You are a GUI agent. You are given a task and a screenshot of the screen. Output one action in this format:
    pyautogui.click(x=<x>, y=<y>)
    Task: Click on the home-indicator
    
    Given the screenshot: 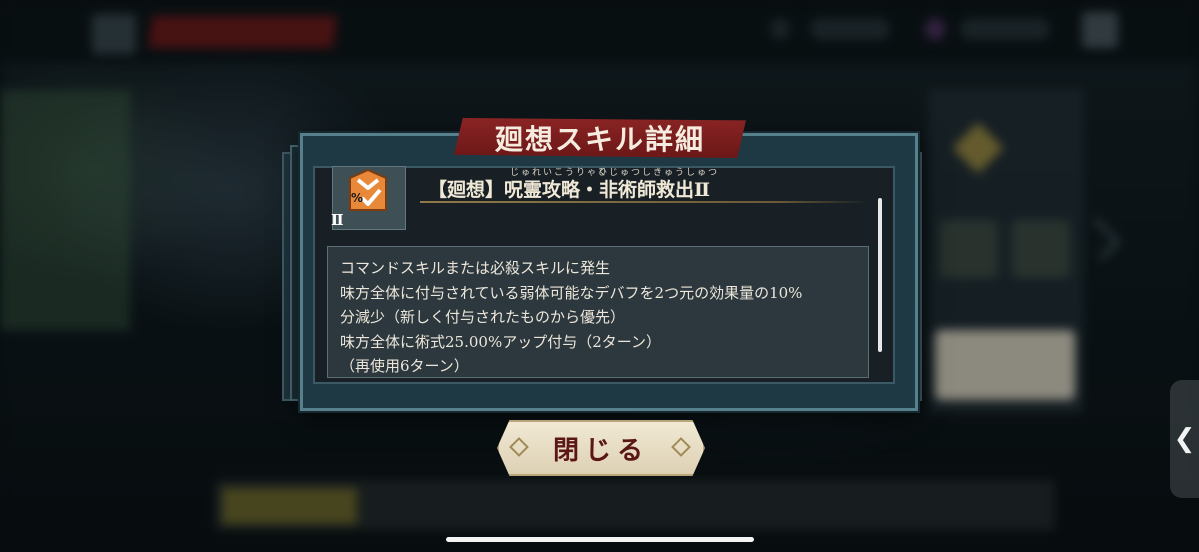 What is the action you would take?
    pyautogui.click(x=600, y=539)
    